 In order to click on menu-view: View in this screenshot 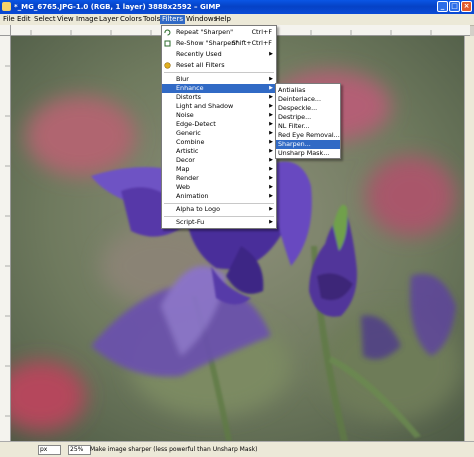, I will do `click(65, 19)`.